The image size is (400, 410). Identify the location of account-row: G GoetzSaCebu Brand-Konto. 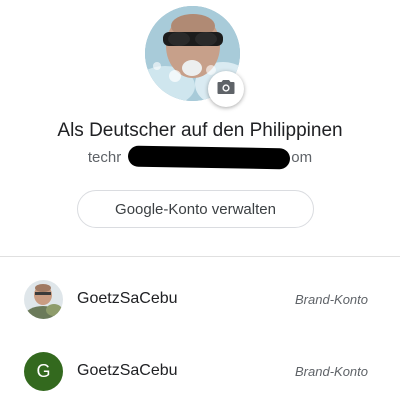
(200, 372).